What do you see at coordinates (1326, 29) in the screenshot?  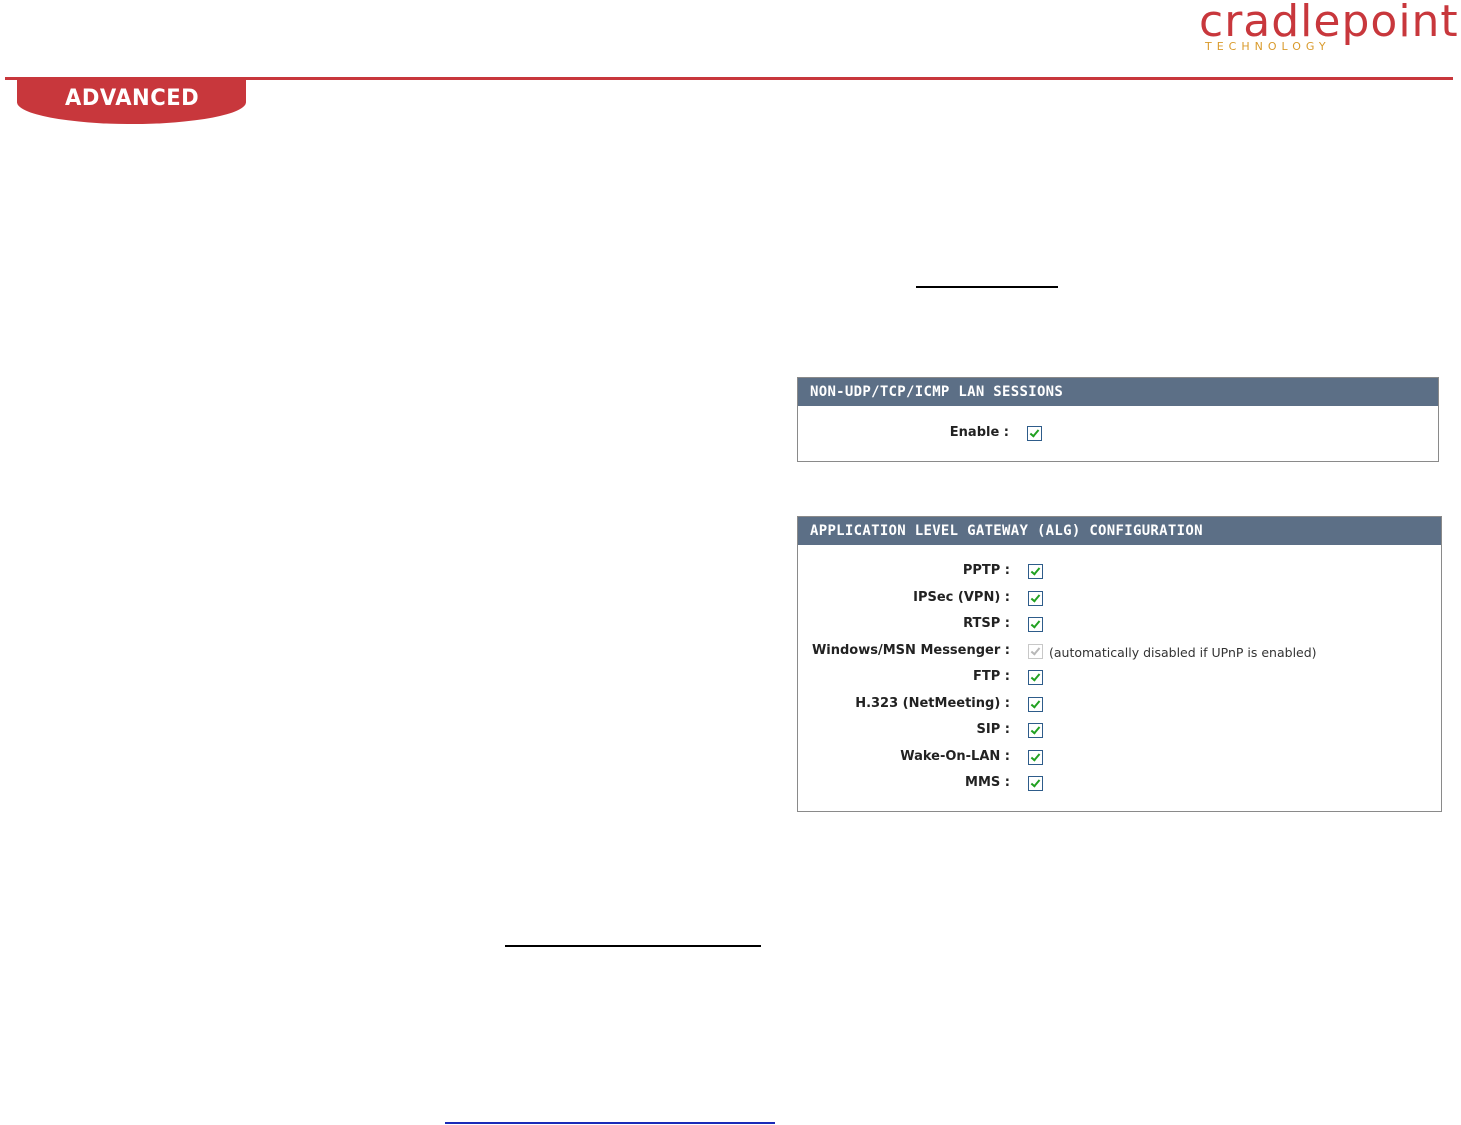 I see `cradlepoint-logo: cradlepoint TECHNOLOGY` at bounding box center [1326, 29].